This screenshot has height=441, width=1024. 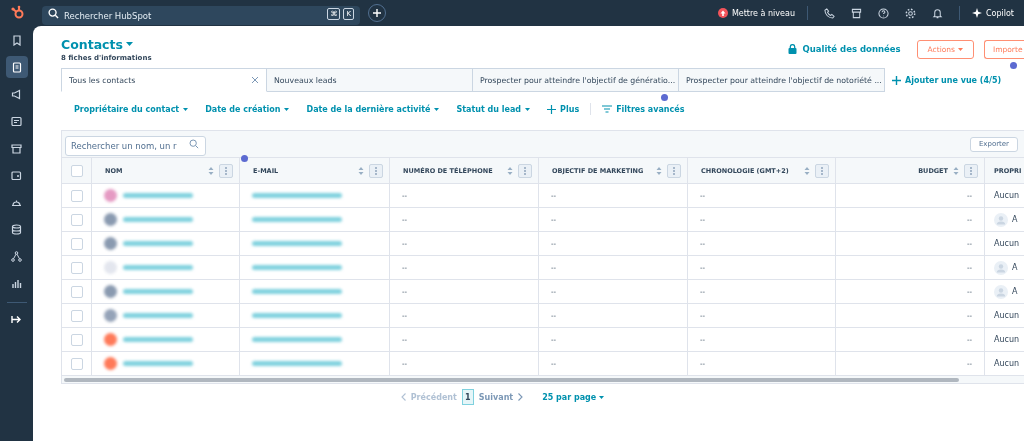 I want to click on expand-arrow-icon, so click(x=16, y=319).